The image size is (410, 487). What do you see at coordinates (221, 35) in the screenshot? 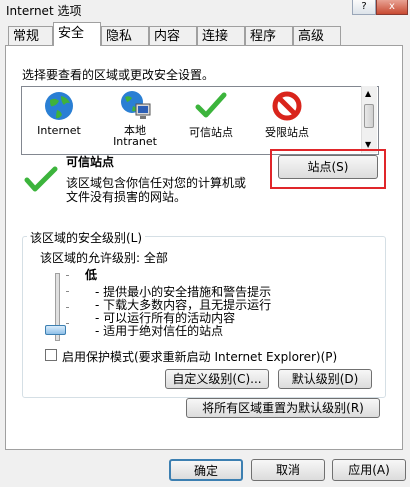
I see `tab-connections: 连接` at bounding box center [221, 35].